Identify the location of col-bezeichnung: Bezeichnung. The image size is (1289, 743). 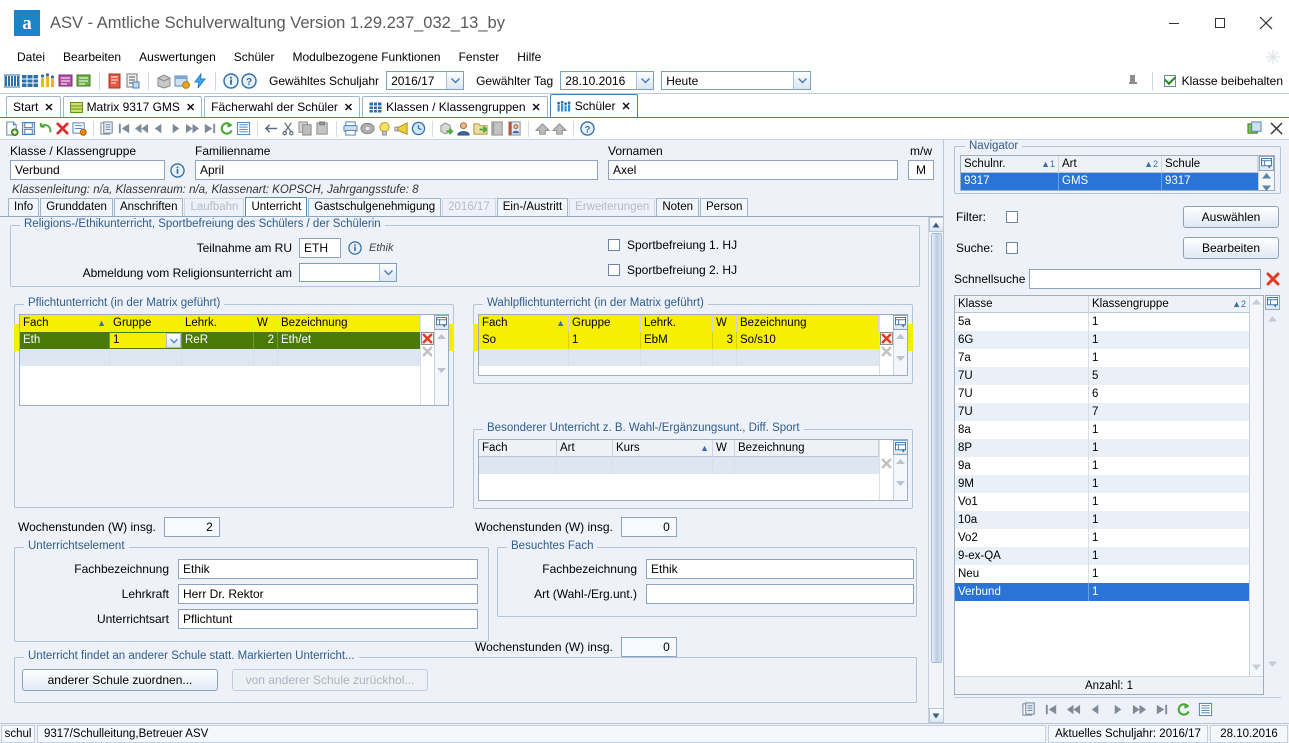
(808, 323).